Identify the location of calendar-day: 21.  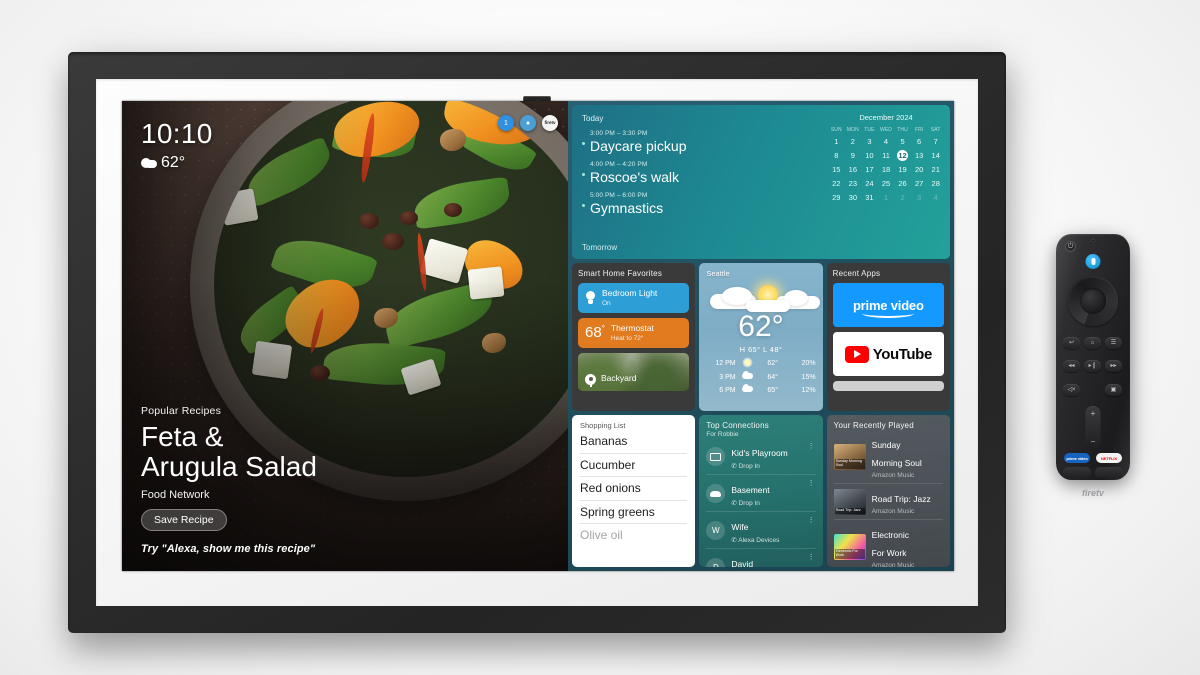
(935, 169).